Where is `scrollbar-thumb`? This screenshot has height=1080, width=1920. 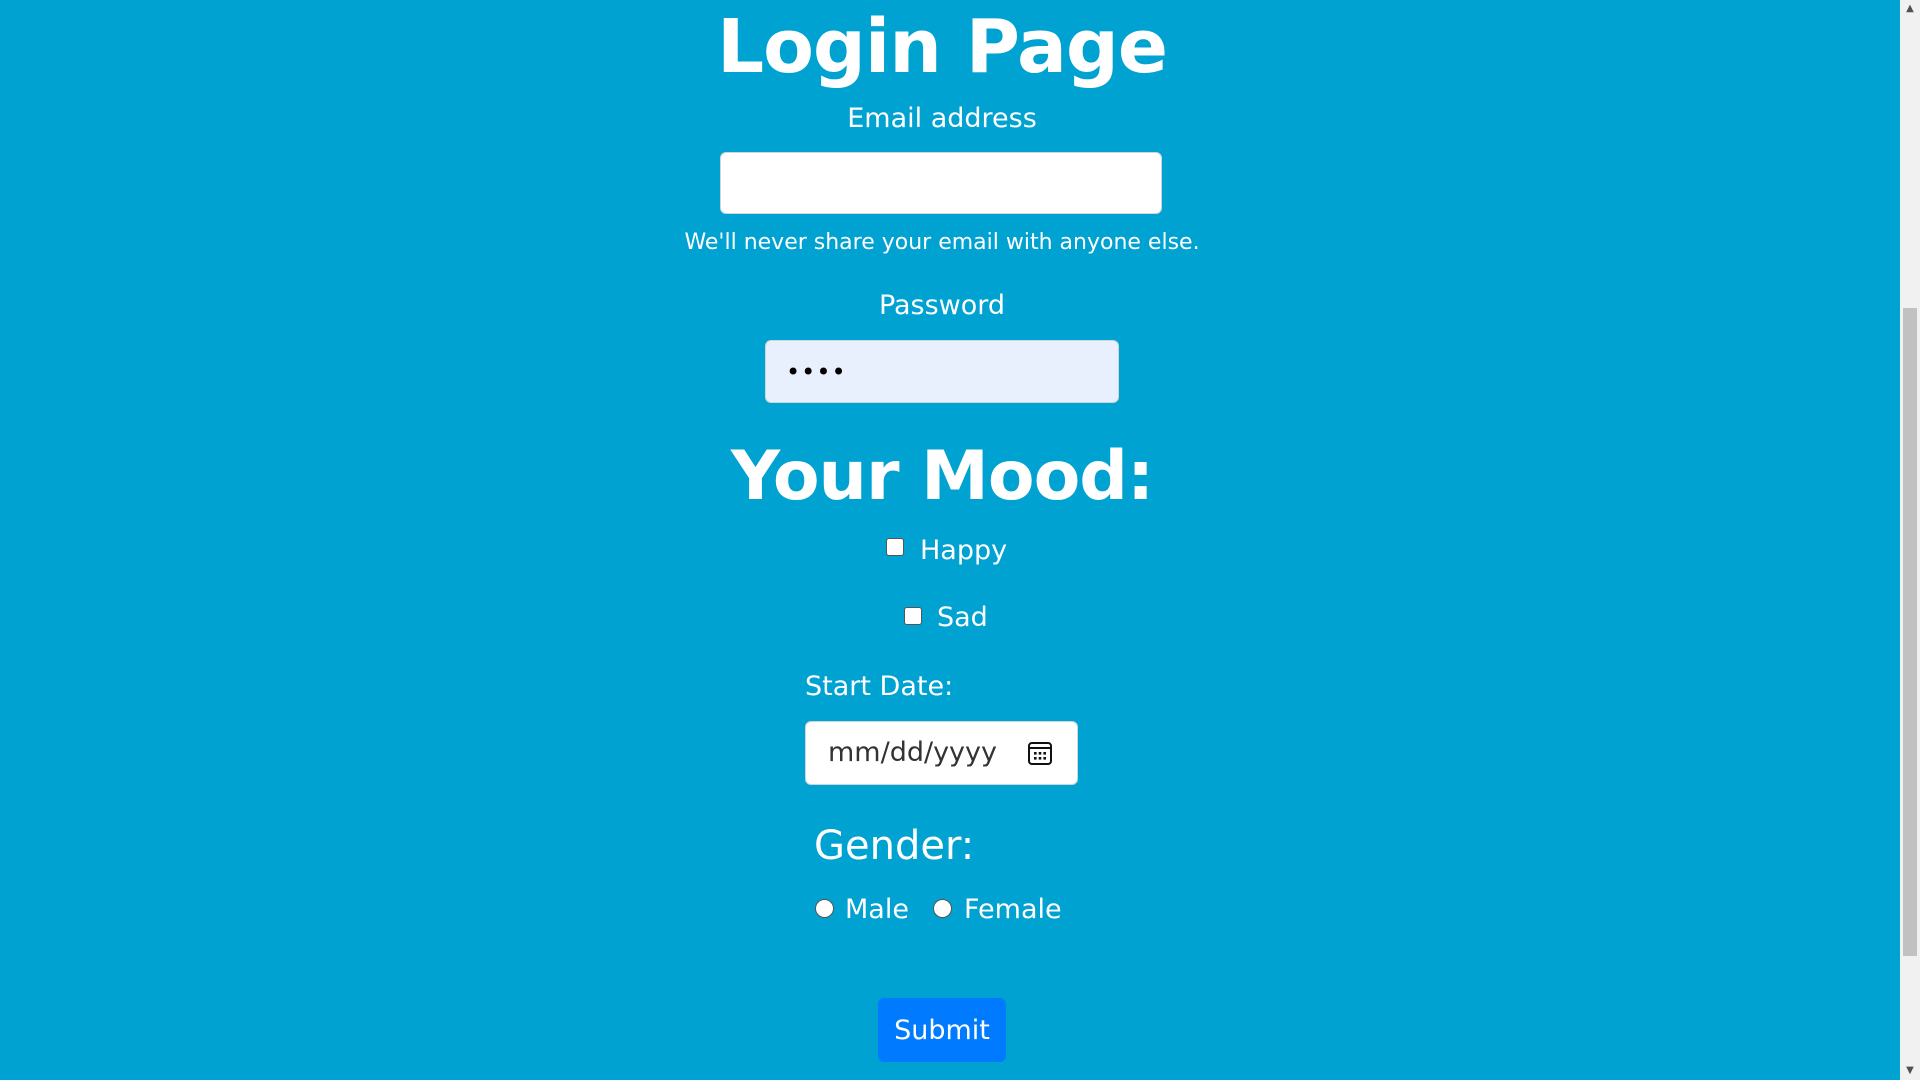 scrollbar-thumb is located at coordinates (1910, 632).